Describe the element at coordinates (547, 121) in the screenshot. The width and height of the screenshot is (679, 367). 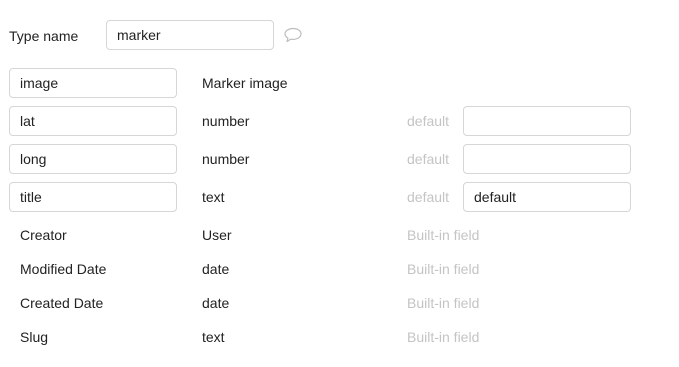
I see `default-value-input-lat` at that location.